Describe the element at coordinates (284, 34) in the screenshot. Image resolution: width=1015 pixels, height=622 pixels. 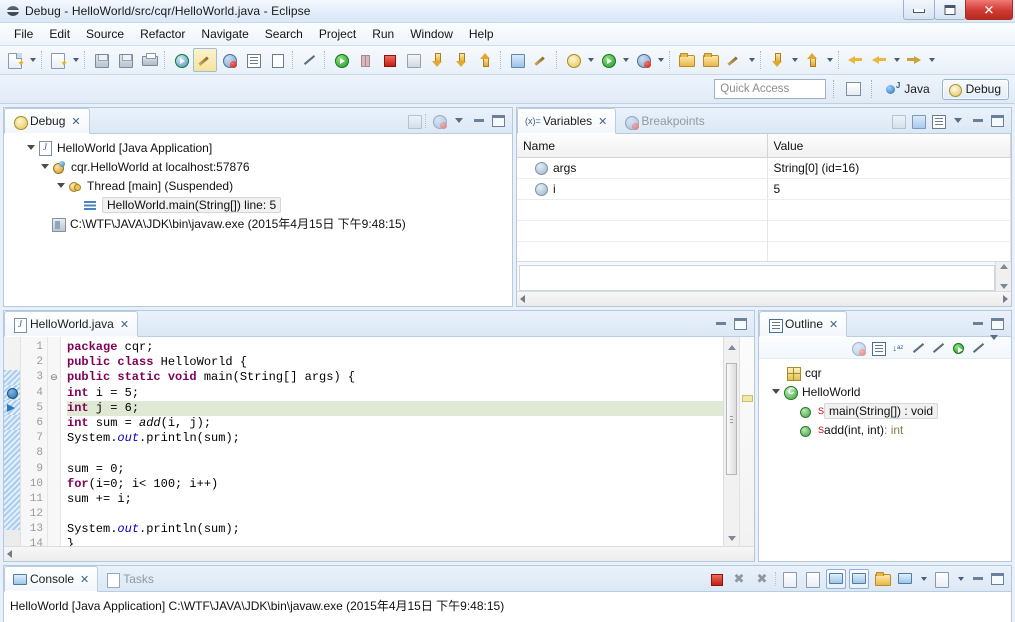
I see `menu-search: Search` at that location.